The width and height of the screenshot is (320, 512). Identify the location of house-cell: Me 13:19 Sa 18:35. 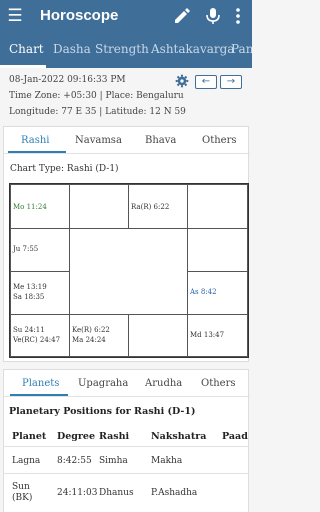
(40, 293).